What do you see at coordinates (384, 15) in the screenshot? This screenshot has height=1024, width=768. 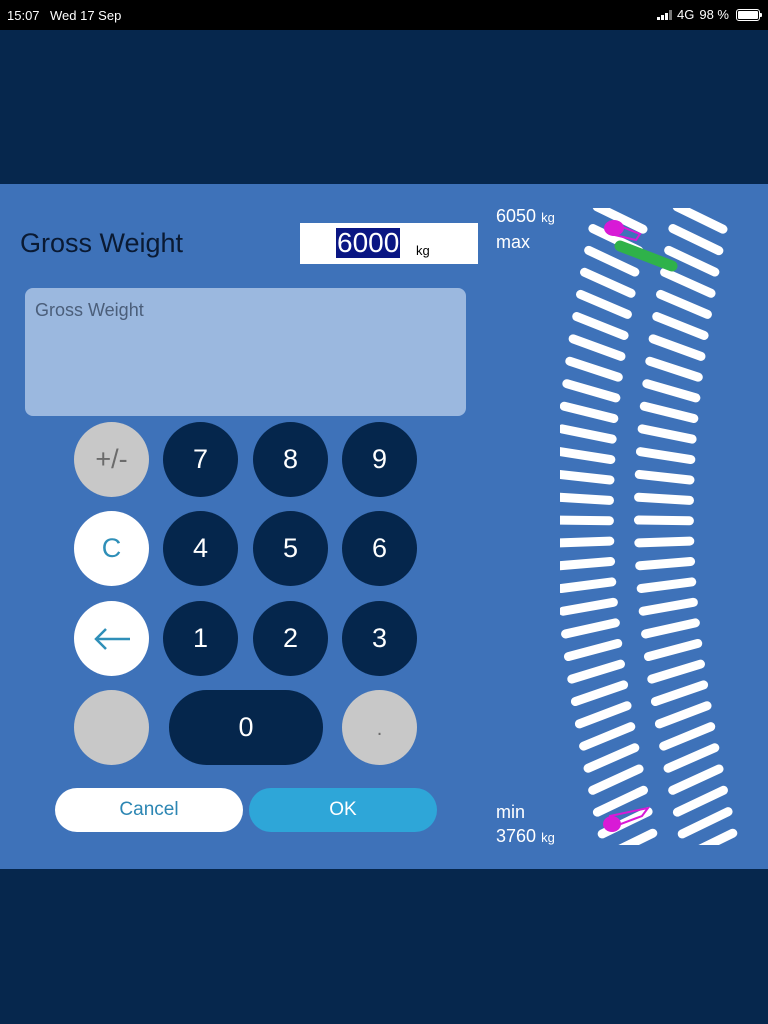 I see `status-bar: 15:07 Wed 17 Sep 4G 98 %` at bounding box center [384, 15].